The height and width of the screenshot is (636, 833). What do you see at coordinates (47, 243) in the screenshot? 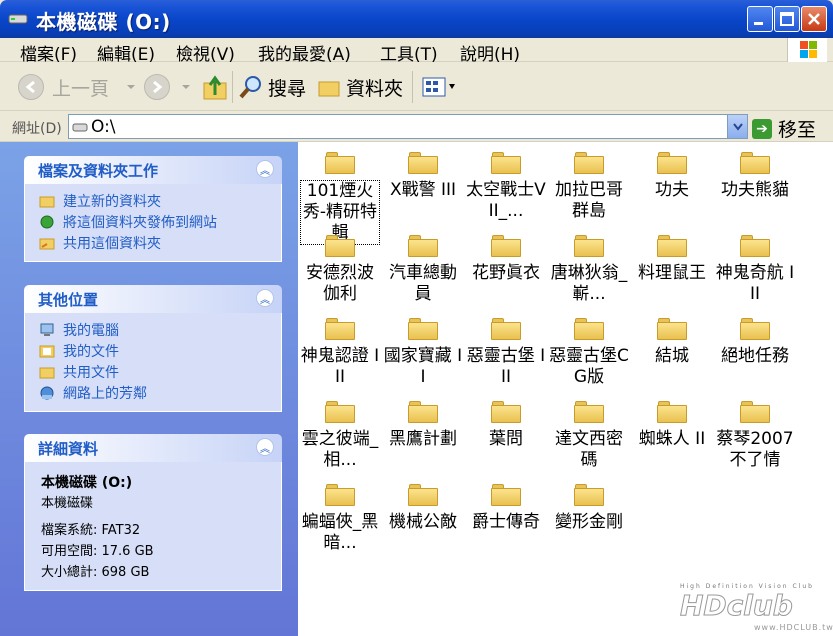
I see `share-folder-icon` at bounding box center [47, 243].